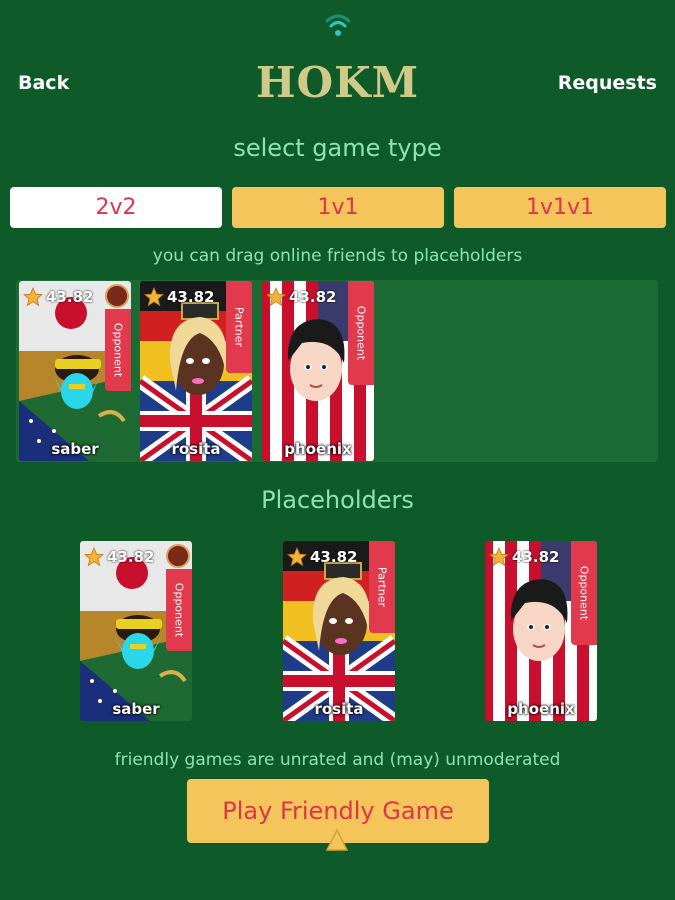 The width and height of the screenshot is (675, 900). Describe the element at coordinates (136, 631) in the screenshot. I see `placeholder-slot-saber: 43.82 Opponent saber` at that location.